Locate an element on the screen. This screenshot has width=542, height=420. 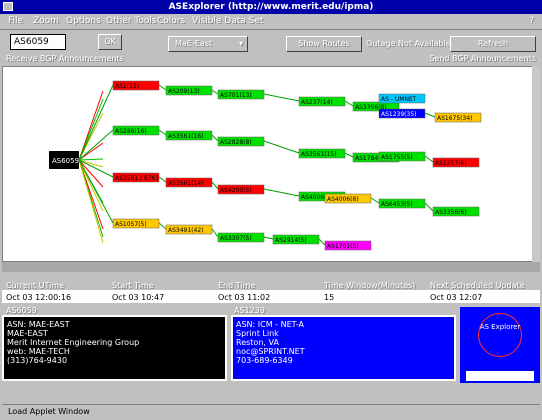
info-line: (313)764-9430 is located at coordinates (37, 360).